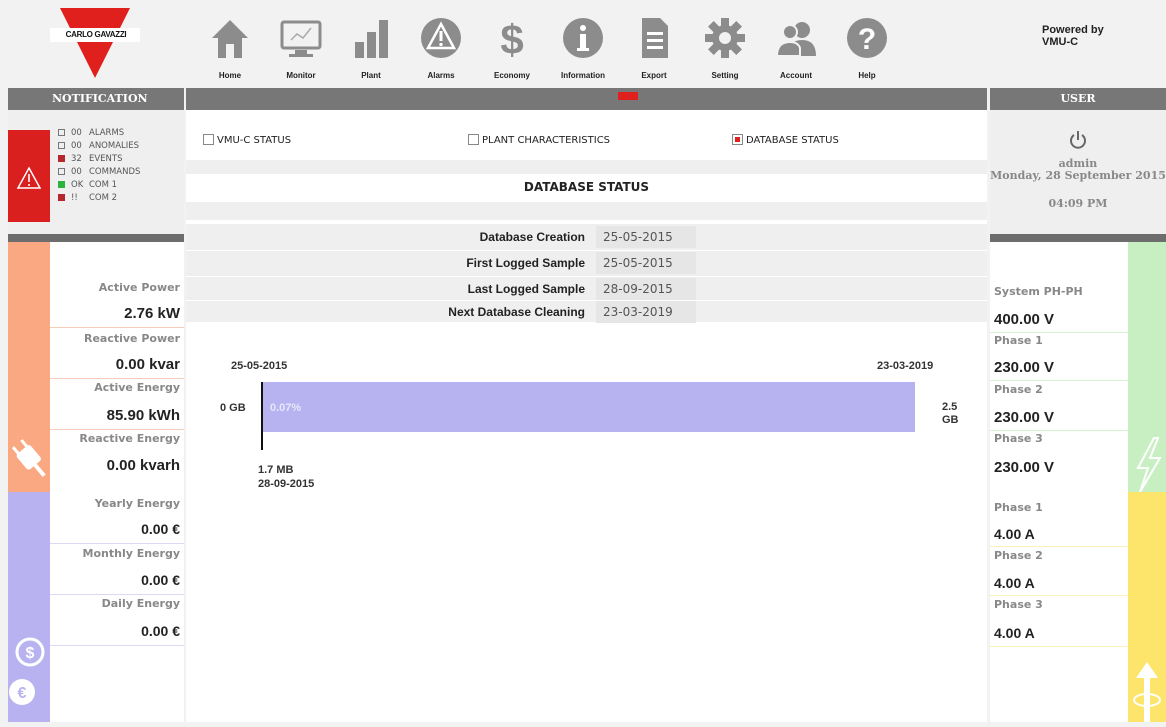  I want to click on powered-by-text: Powered by VMU-C, so click(1073, 36).